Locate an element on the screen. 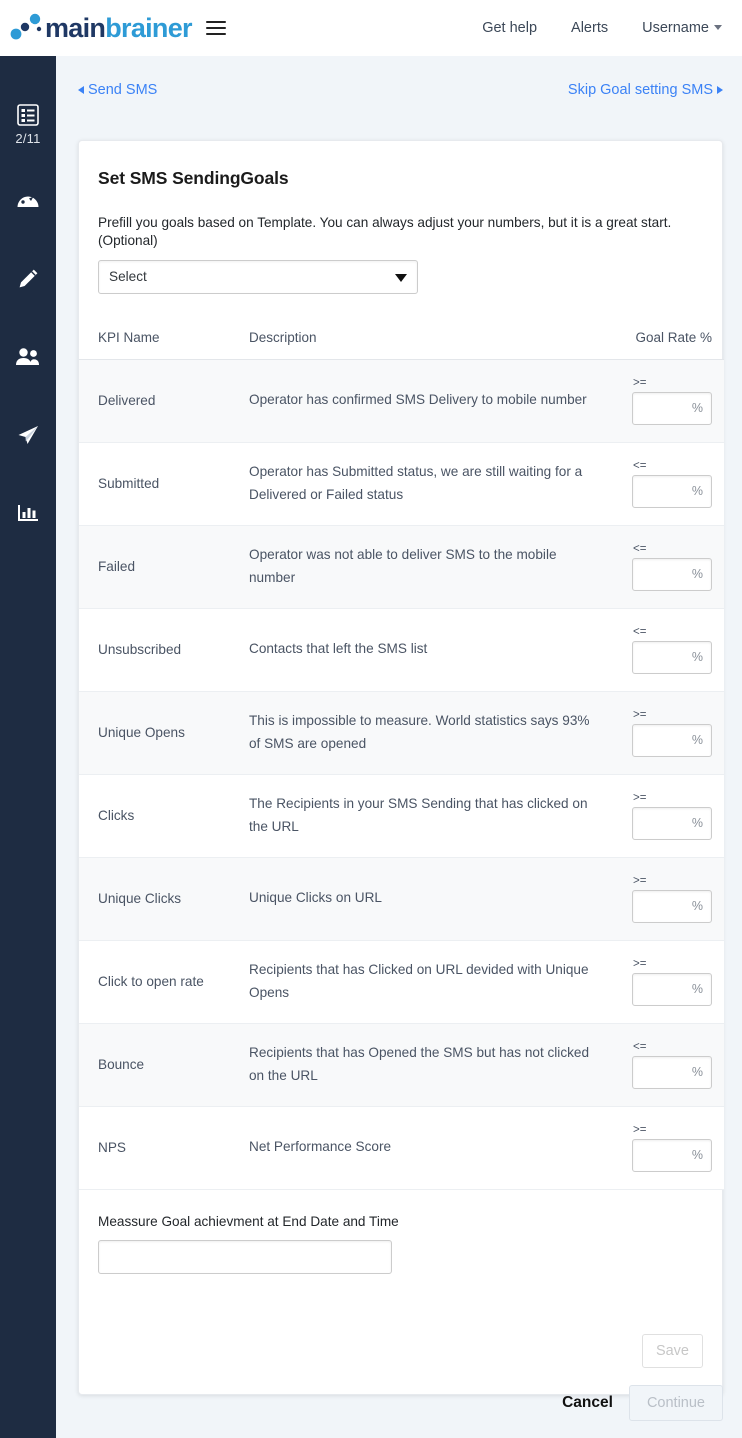  sidebar-item-edit is located at coordinates (28, 279).